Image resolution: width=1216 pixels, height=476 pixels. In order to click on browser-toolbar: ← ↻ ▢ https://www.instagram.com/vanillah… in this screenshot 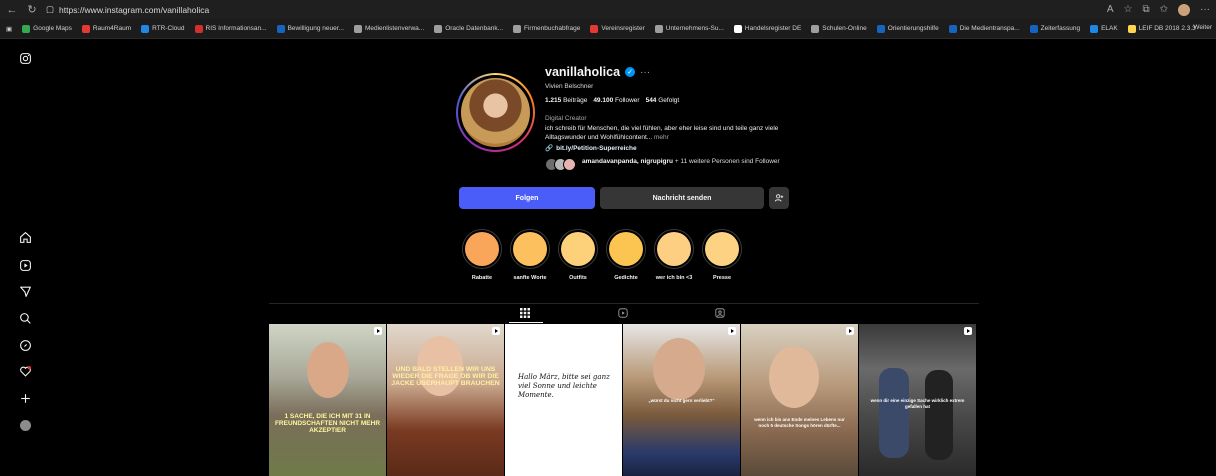, I will do `click(608, 9)`.